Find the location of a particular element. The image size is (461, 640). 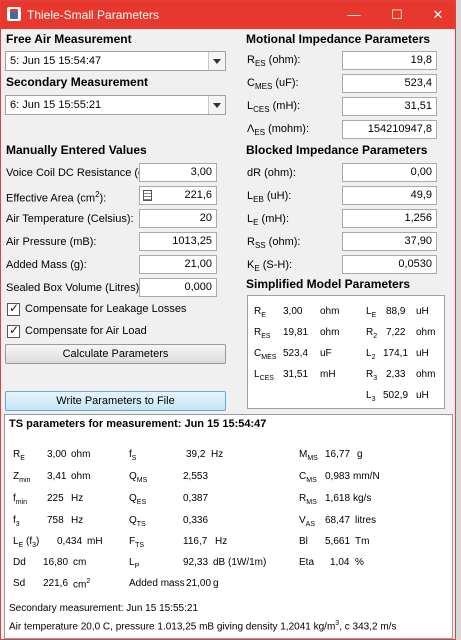

ts-fmin-unit: Hz is located at coordinates (77, 498).